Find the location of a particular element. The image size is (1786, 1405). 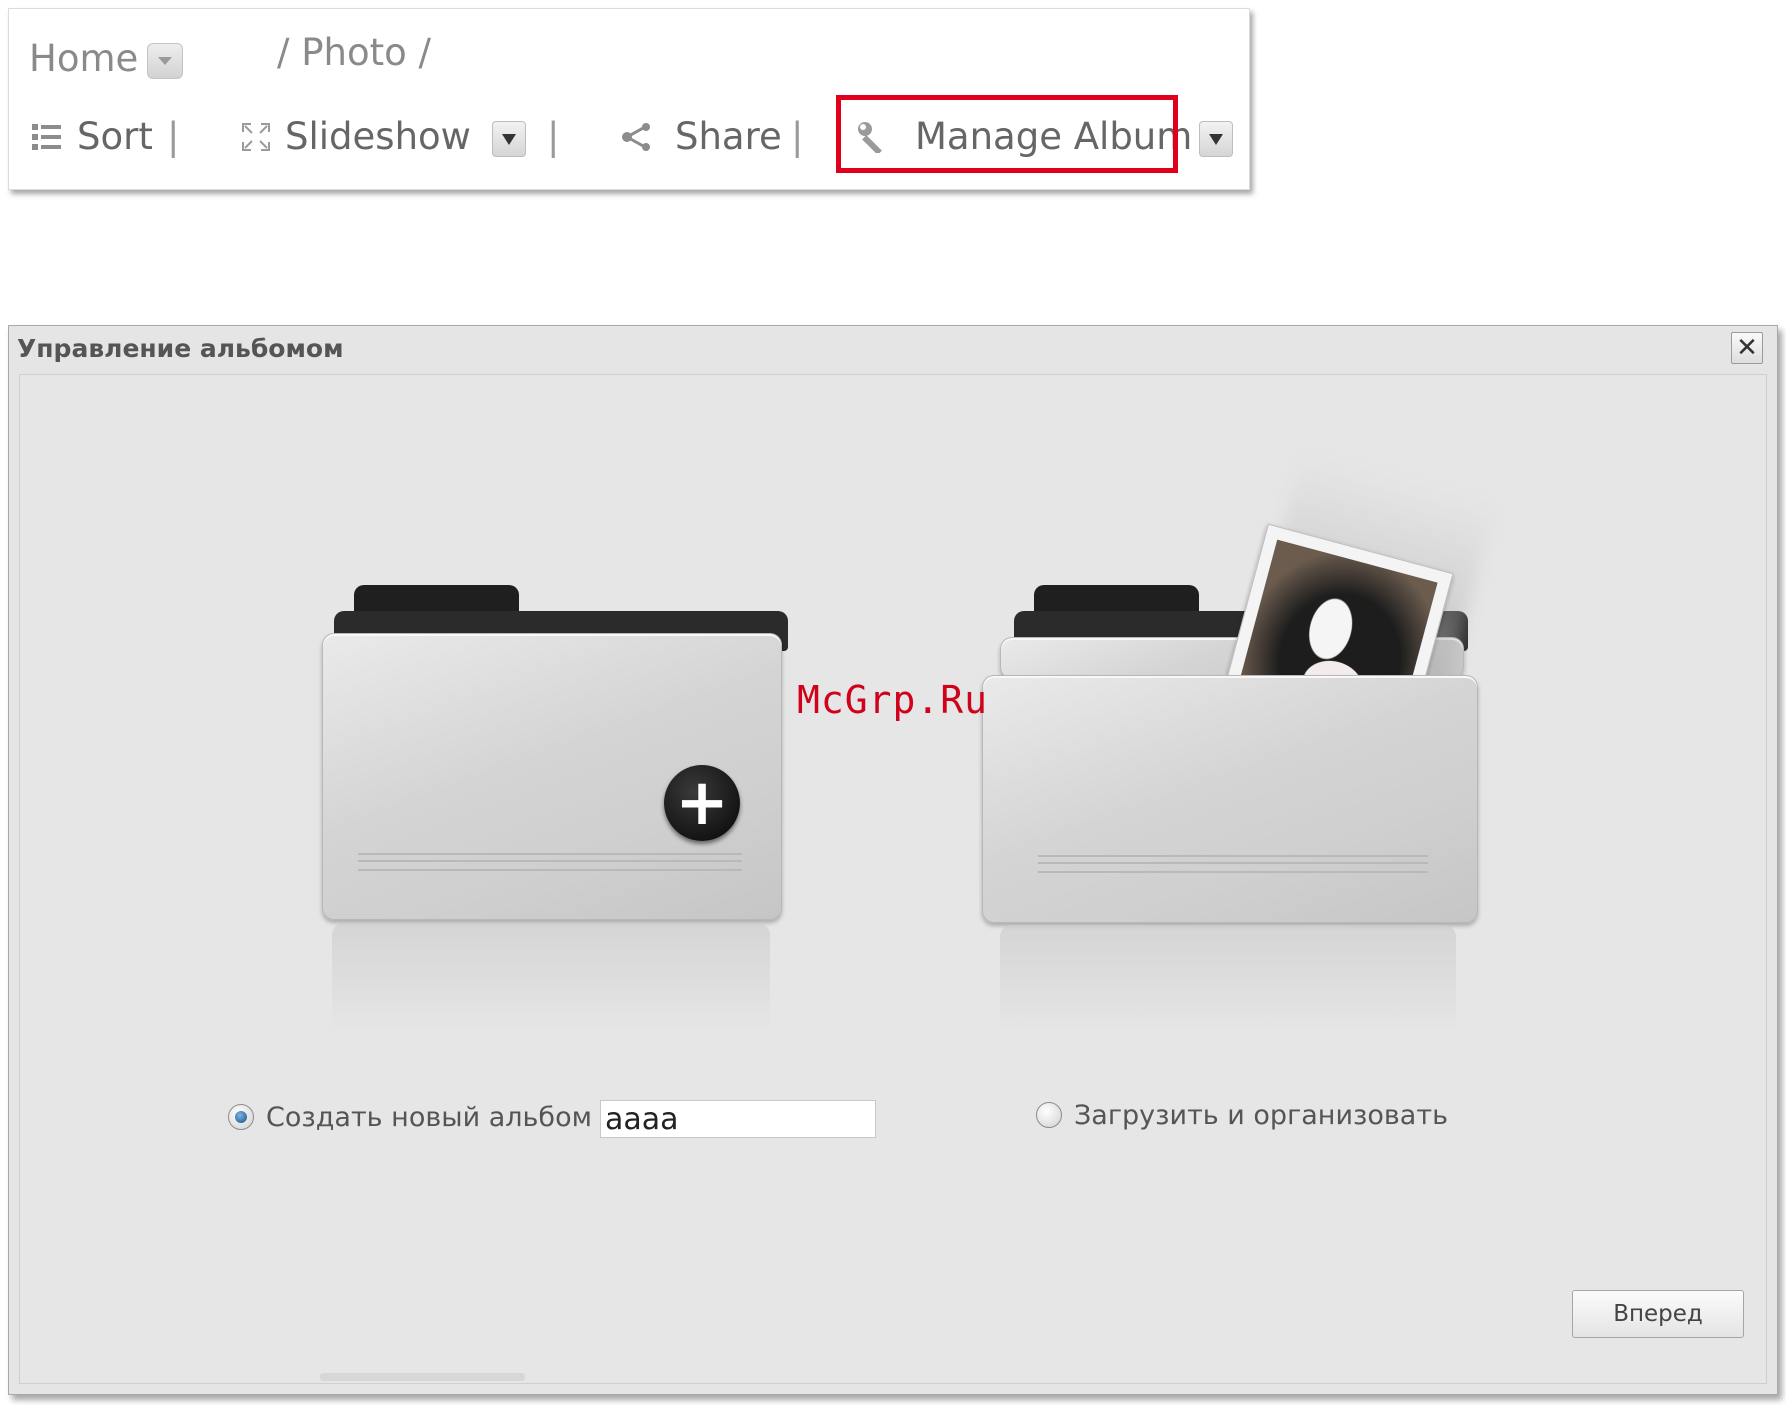

horizontal-scrollbar is located at coordinates (422, 1377).